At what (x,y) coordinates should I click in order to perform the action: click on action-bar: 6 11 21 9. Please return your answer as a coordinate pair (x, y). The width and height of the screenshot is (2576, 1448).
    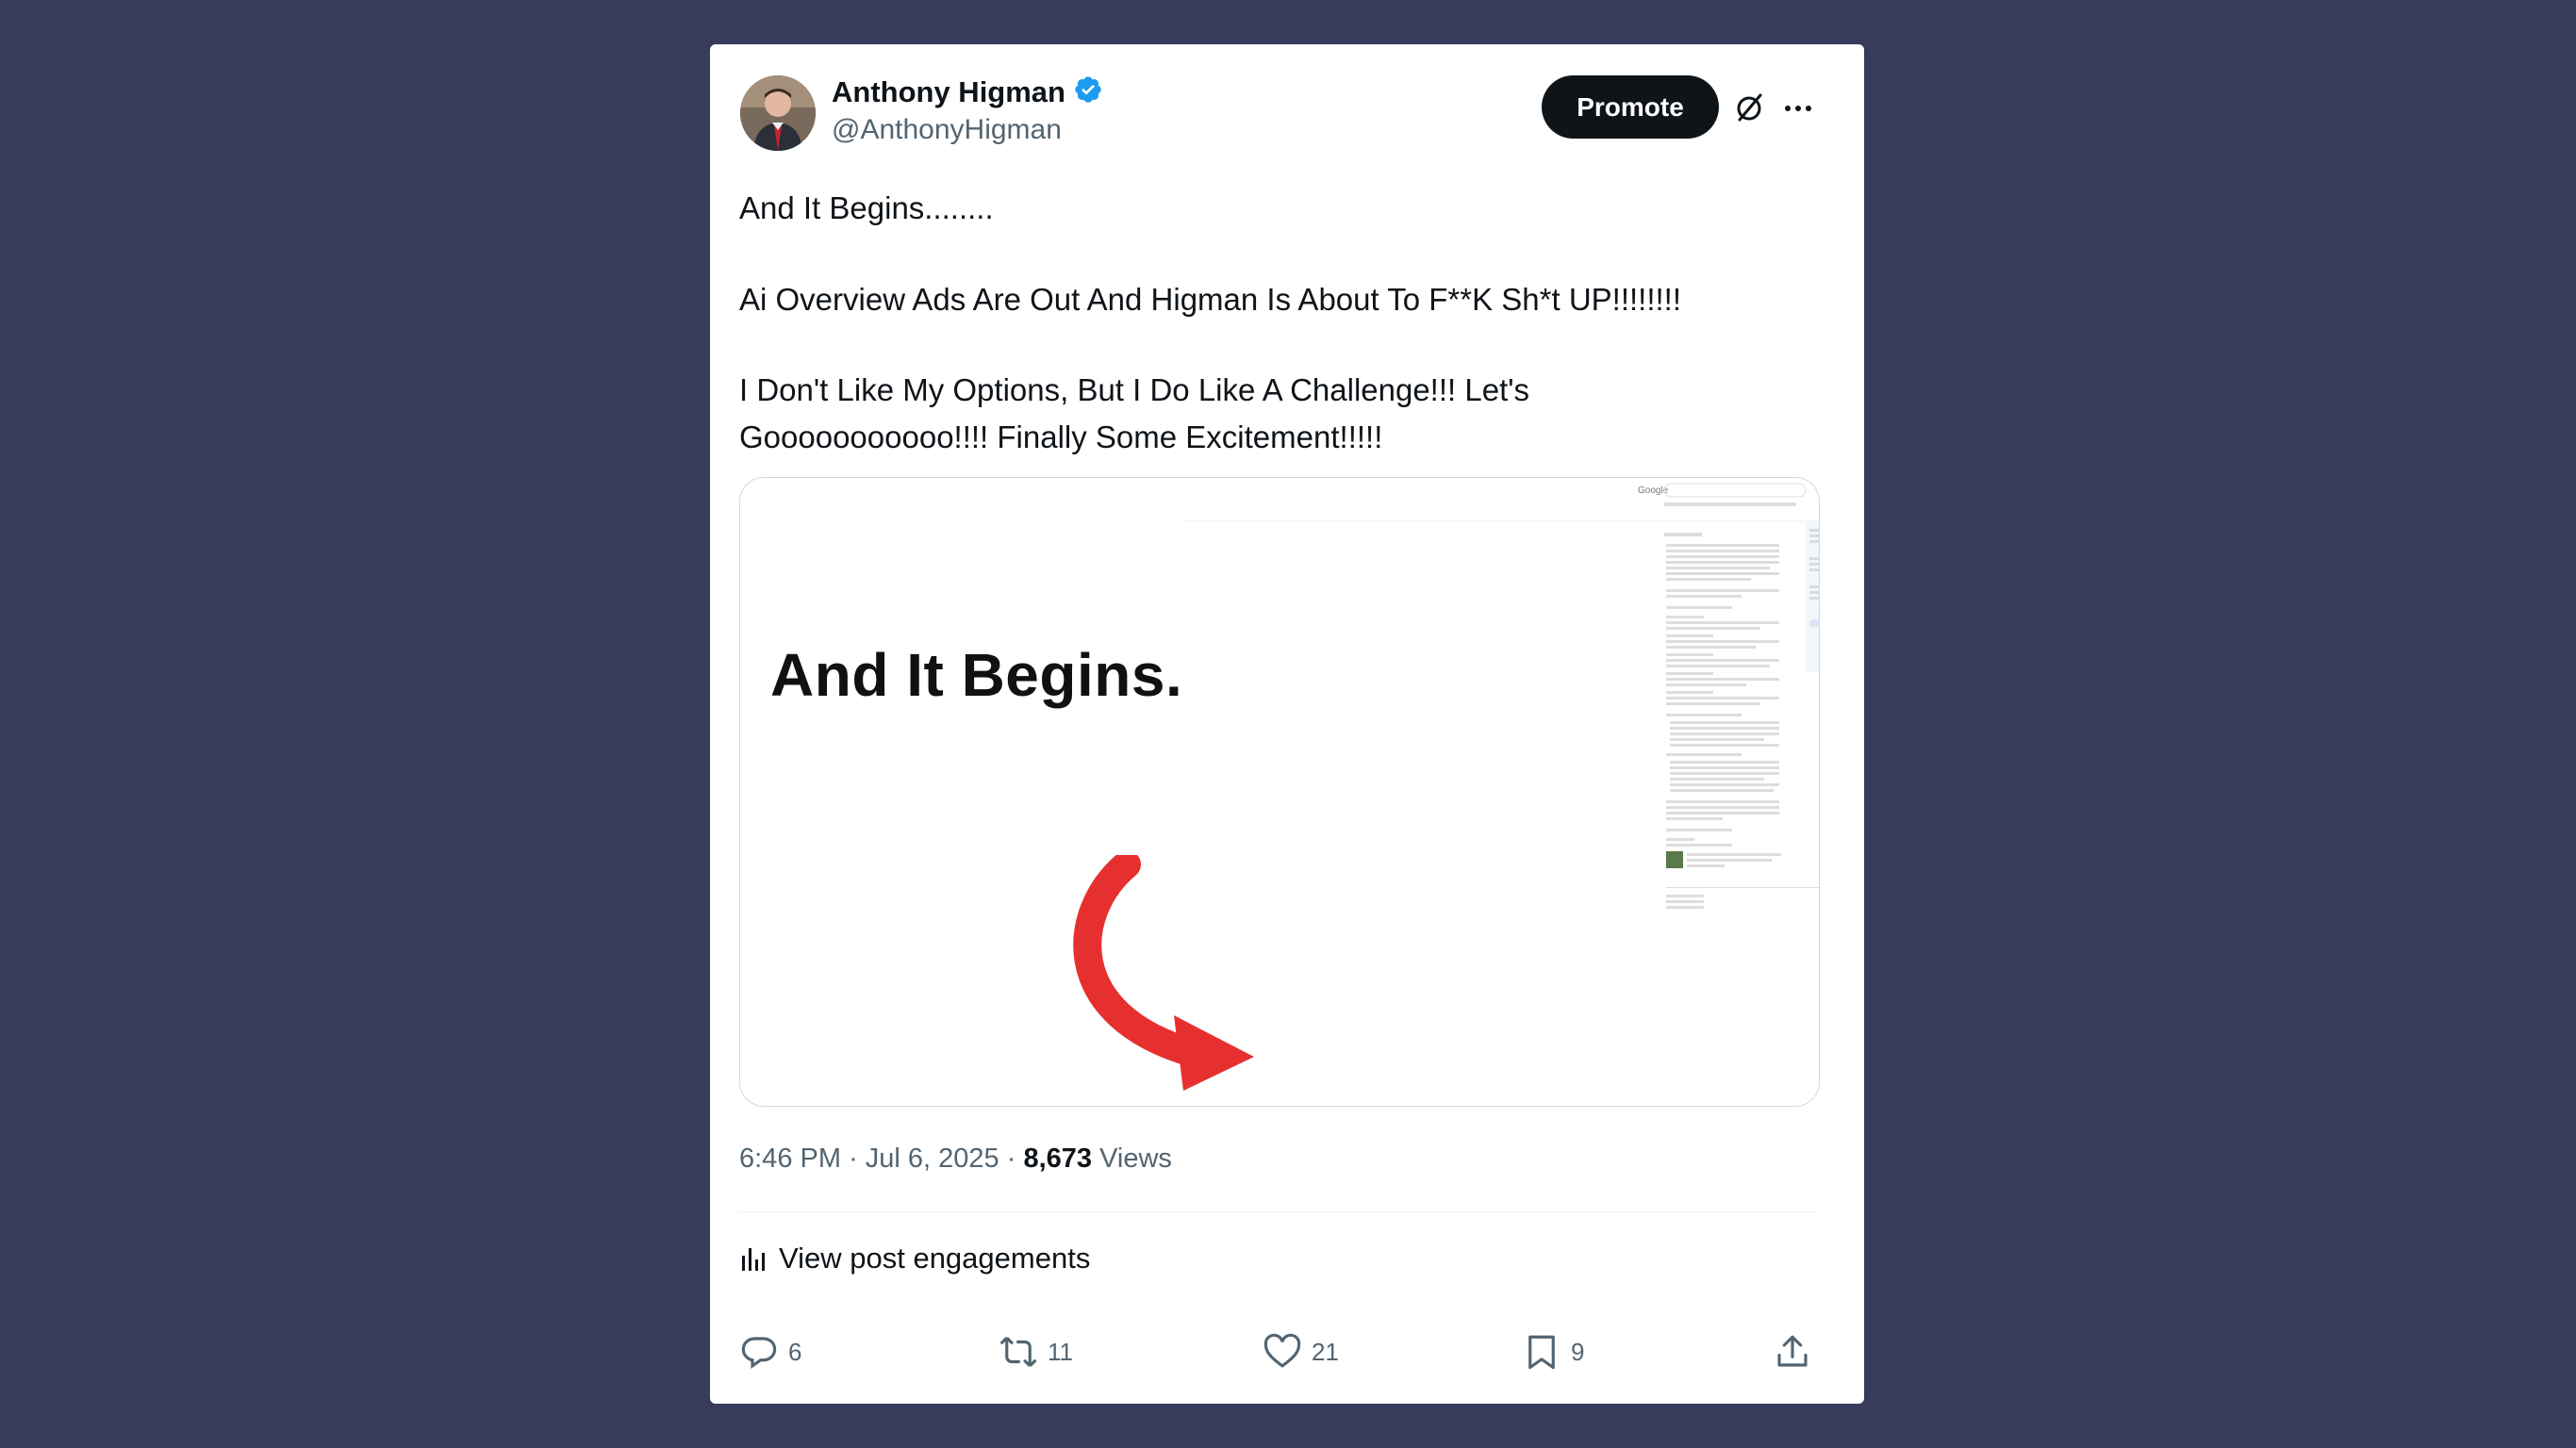
    Looking at the image, I should click on (1279, 1354).